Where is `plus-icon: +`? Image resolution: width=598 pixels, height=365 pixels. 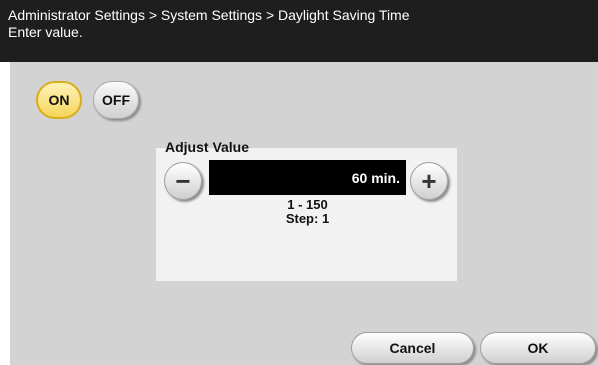
plus-icon: + is located at coordinates (429, 180).